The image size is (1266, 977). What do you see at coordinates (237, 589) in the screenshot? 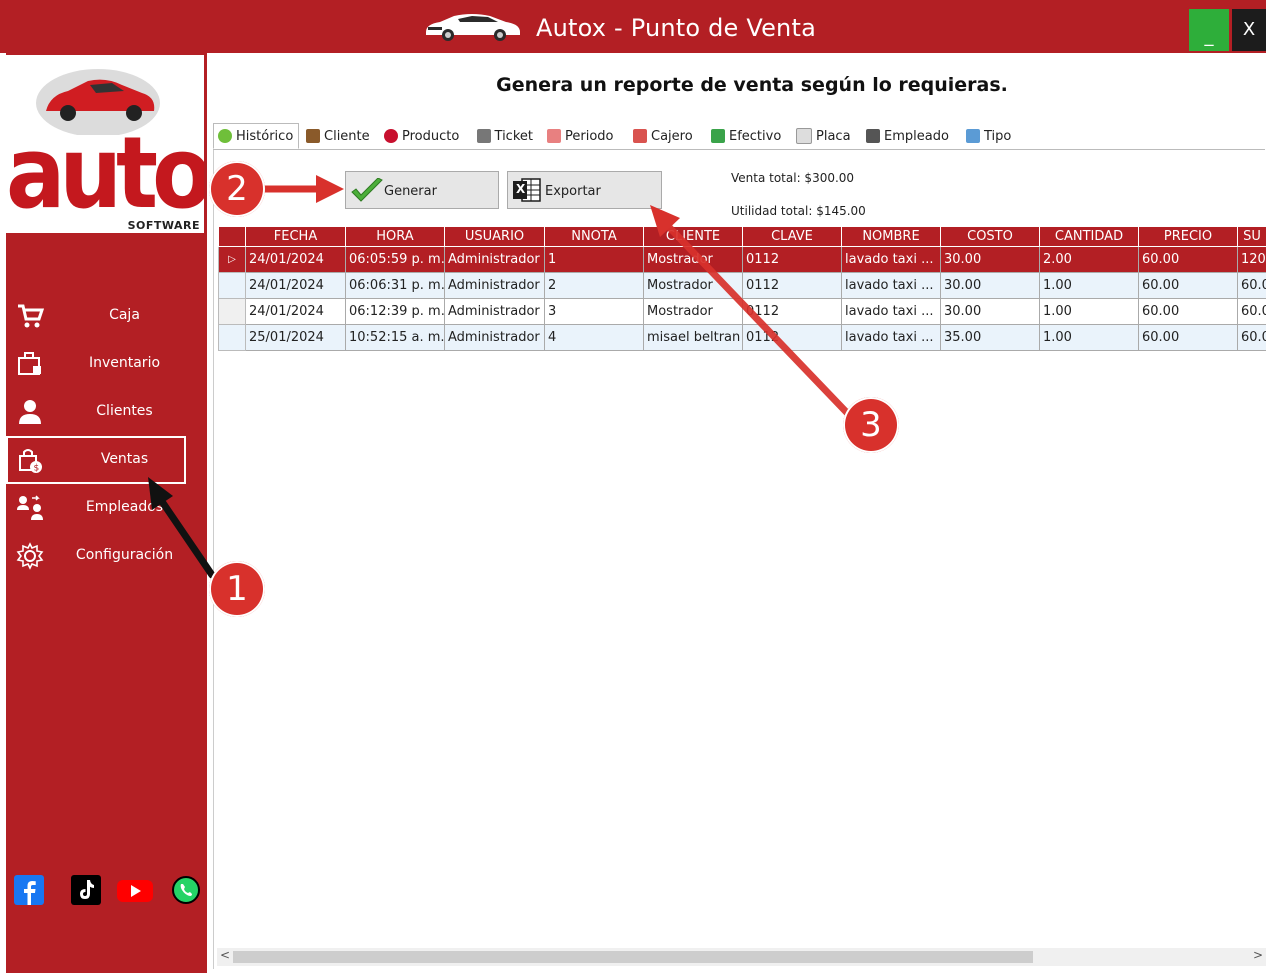
I see `step-badge-1: 1` at bounding box center [237, 589].